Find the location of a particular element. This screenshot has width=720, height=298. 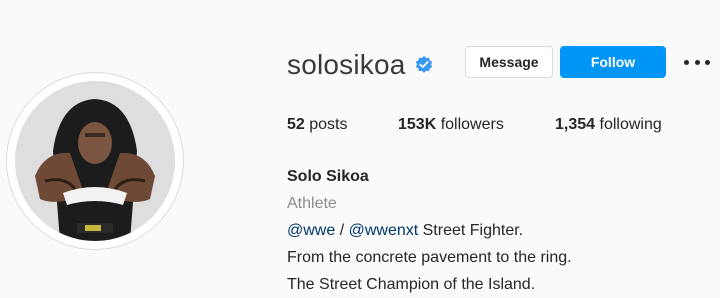

username-row: solosikoa is located at coordinates (360, 65).